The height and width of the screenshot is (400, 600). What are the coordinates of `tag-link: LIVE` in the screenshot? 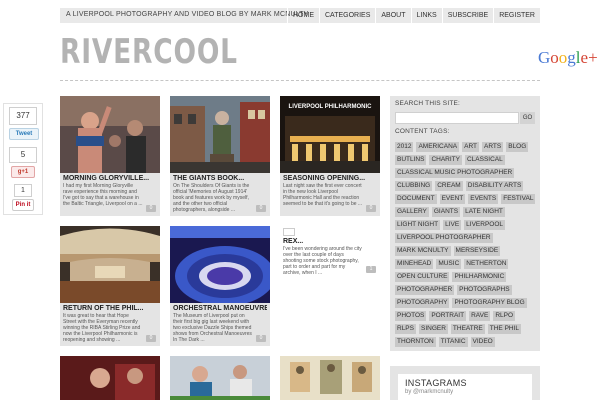 It's located at (452, 225).